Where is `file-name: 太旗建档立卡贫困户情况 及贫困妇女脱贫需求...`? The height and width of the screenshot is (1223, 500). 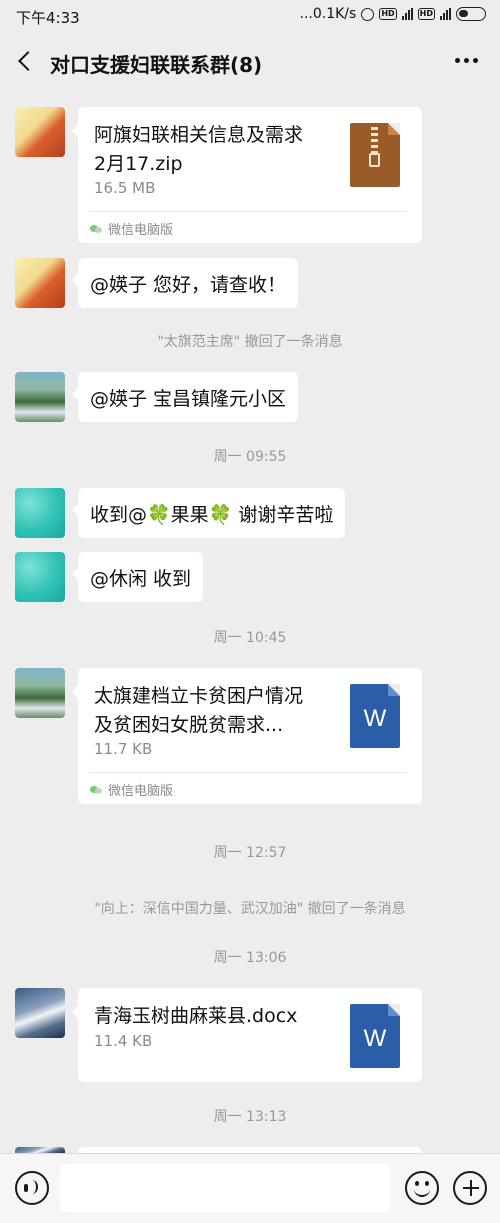
file-name: 太旗建档立卡贫困户情况 及贫困妇女脱贫需求... is located at coordinates (199, 710).